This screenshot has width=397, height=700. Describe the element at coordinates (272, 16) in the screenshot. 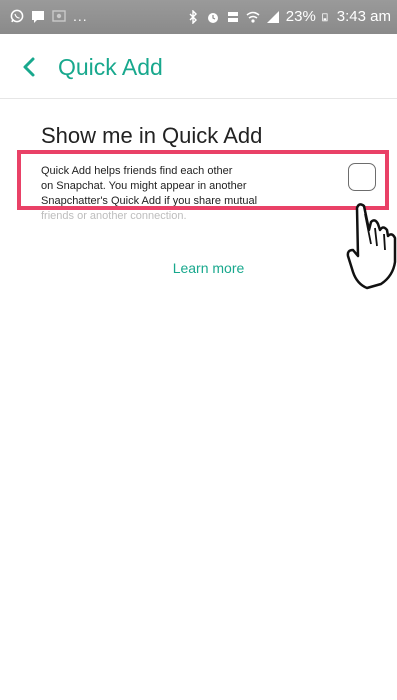

I see `signal-icon` at that location.